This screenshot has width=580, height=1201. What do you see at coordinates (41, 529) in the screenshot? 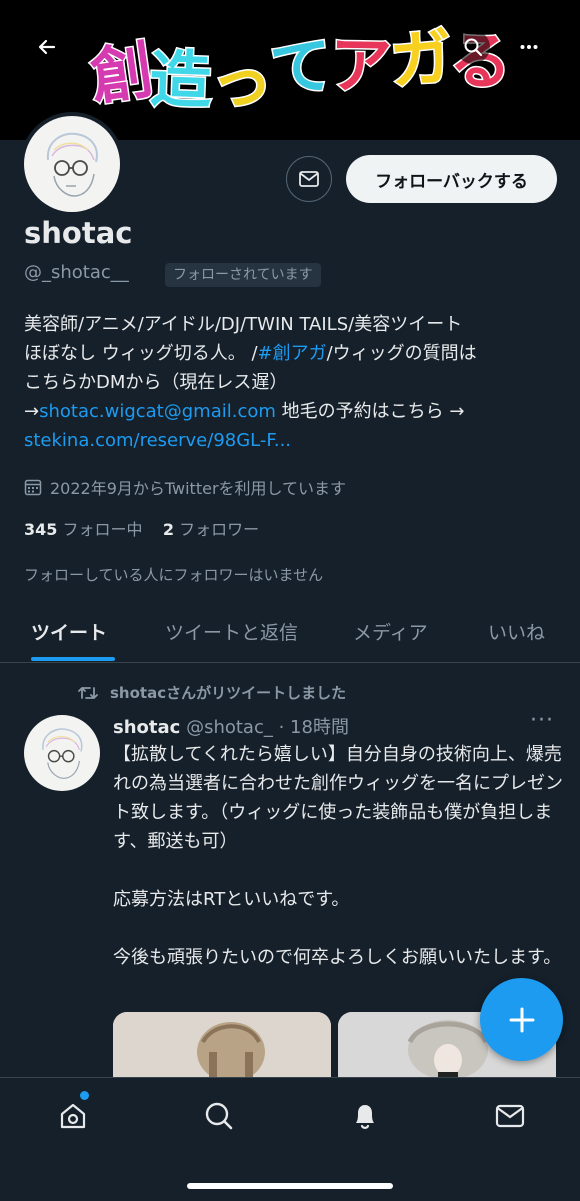
I see `following-count: 345` at bounding box center [41, 529].